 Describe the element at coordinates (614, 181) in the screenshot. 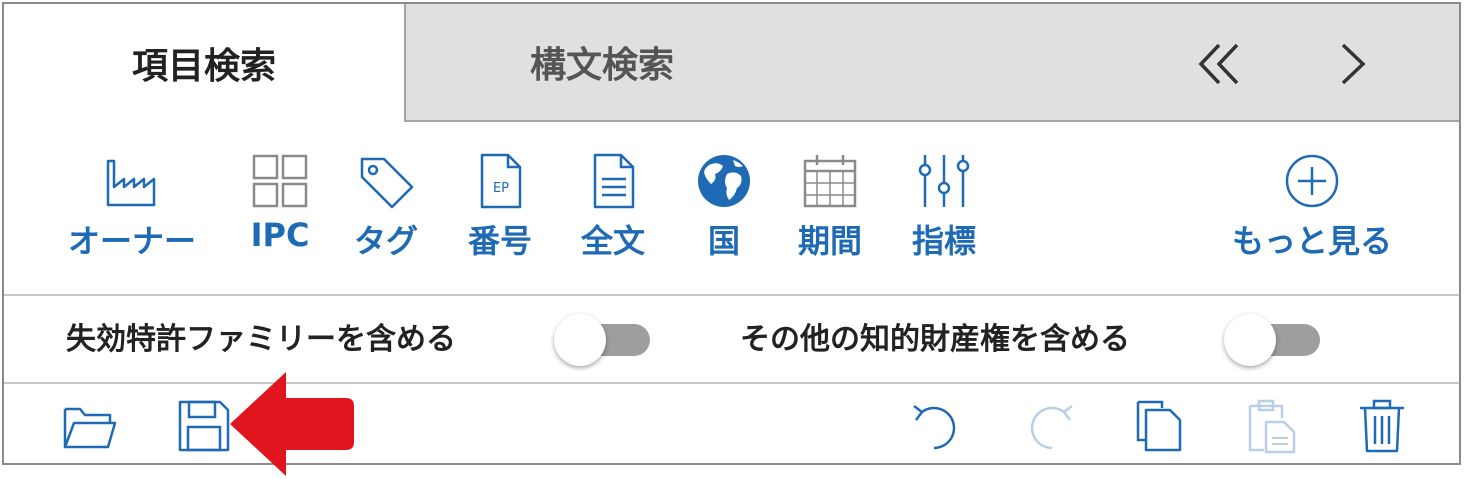

I see `document-icon` at that location.